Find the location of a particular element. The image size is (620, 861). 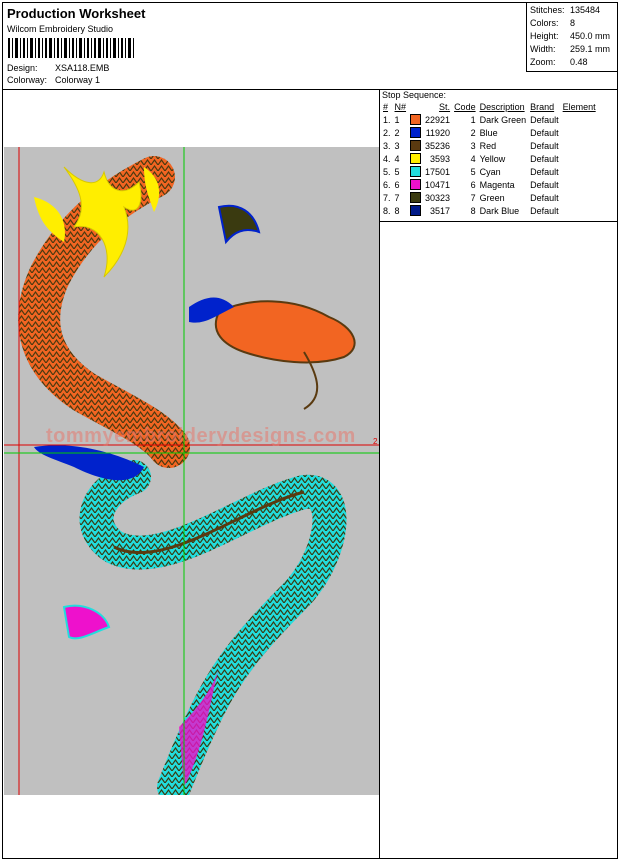

hoop-marker-label: 2 is located at coordinates (375, 441).